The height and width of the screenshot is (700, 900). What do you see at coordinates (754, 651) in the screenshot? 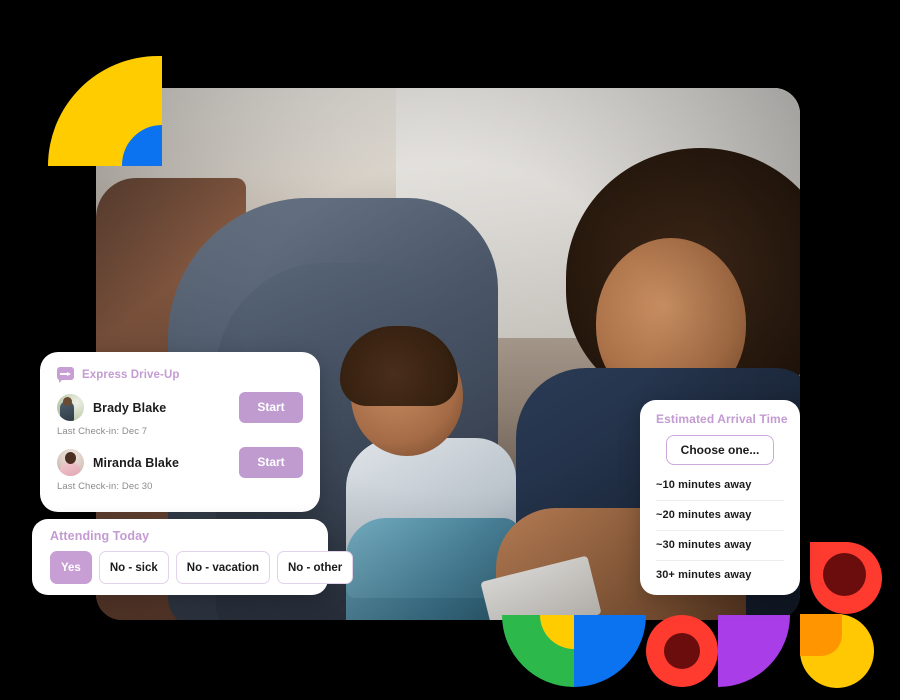
I see `decor-purple-quadrant-icon` at bounding box center [754, 651].